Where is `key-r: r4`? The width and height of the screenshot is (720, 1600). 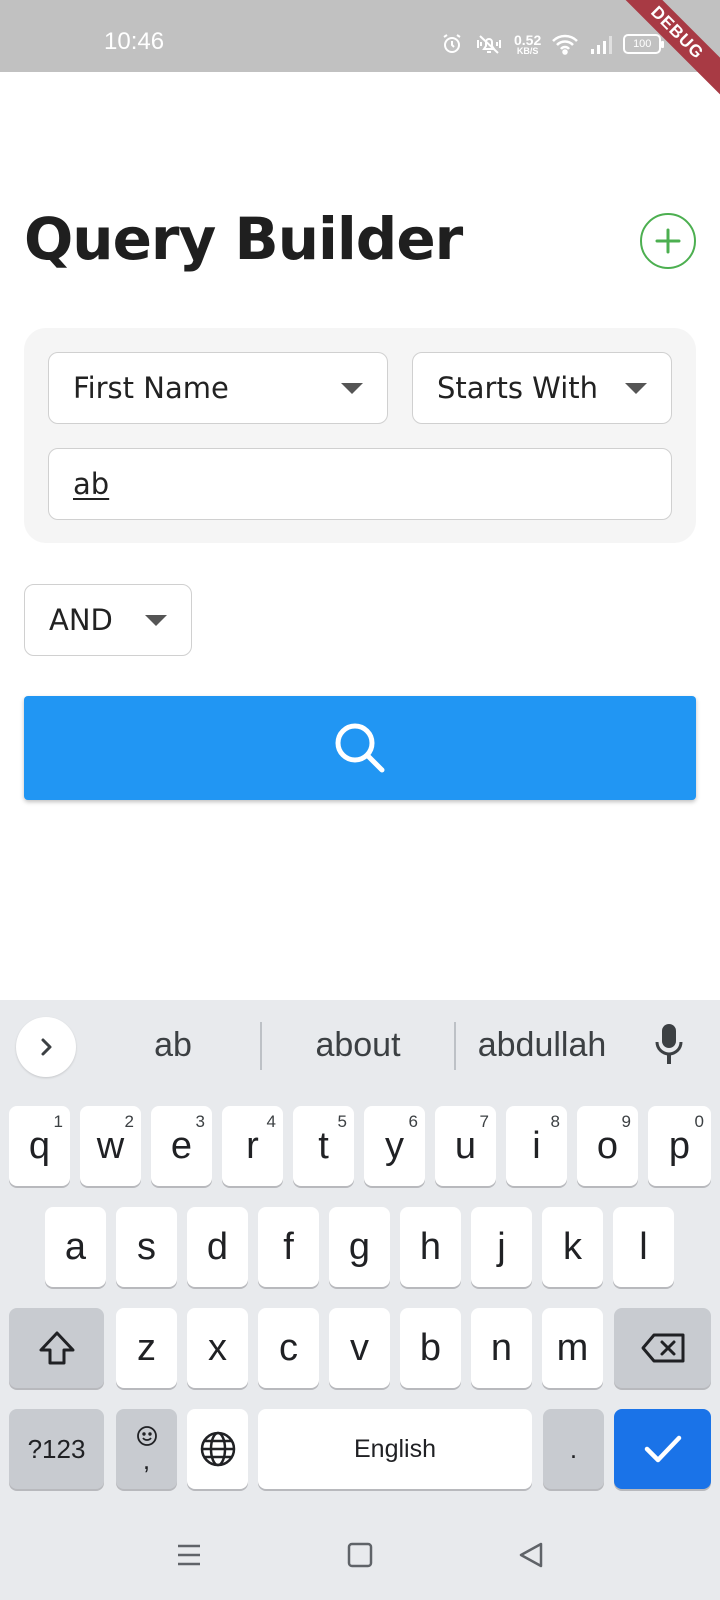
key-r: r4 is located at coordinates (252, 1146).